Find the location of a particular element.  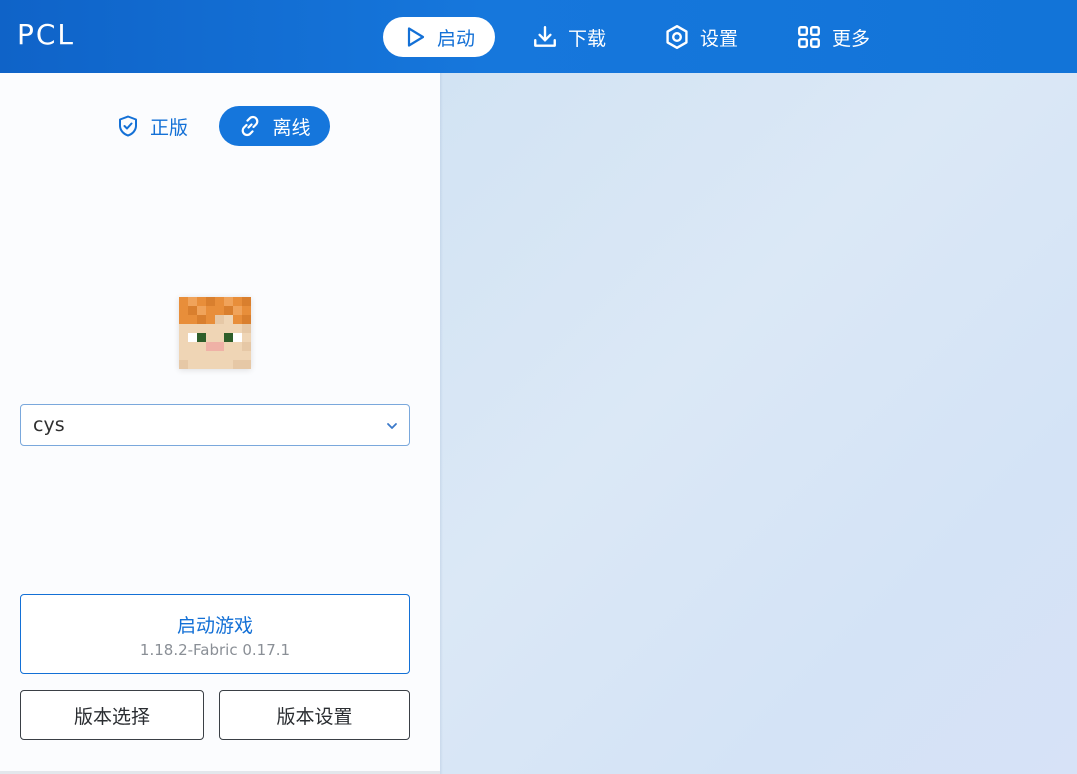

offline-account-tab: 离线 is located at coordinates (274, 126).